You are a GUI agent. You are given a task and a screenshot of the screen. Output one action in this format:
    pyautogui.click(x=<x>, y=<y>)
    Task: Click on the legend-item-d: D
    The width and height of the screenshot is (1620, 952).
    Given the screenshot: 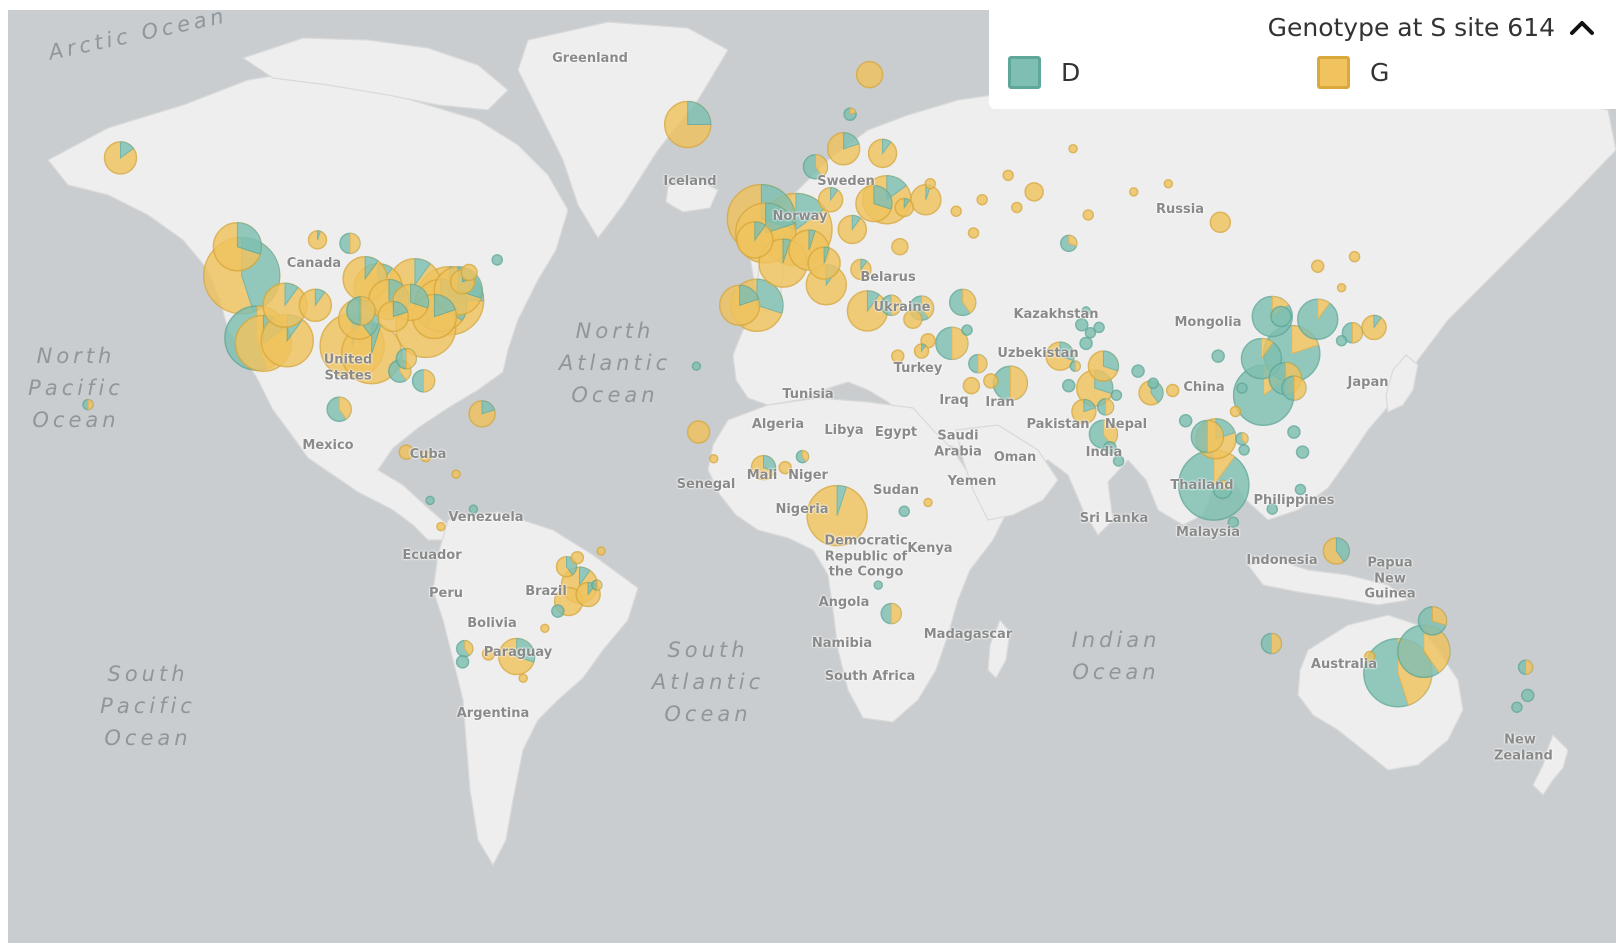 What is the action you would take?
    pyautogui.click(x=1044, y=72)
    